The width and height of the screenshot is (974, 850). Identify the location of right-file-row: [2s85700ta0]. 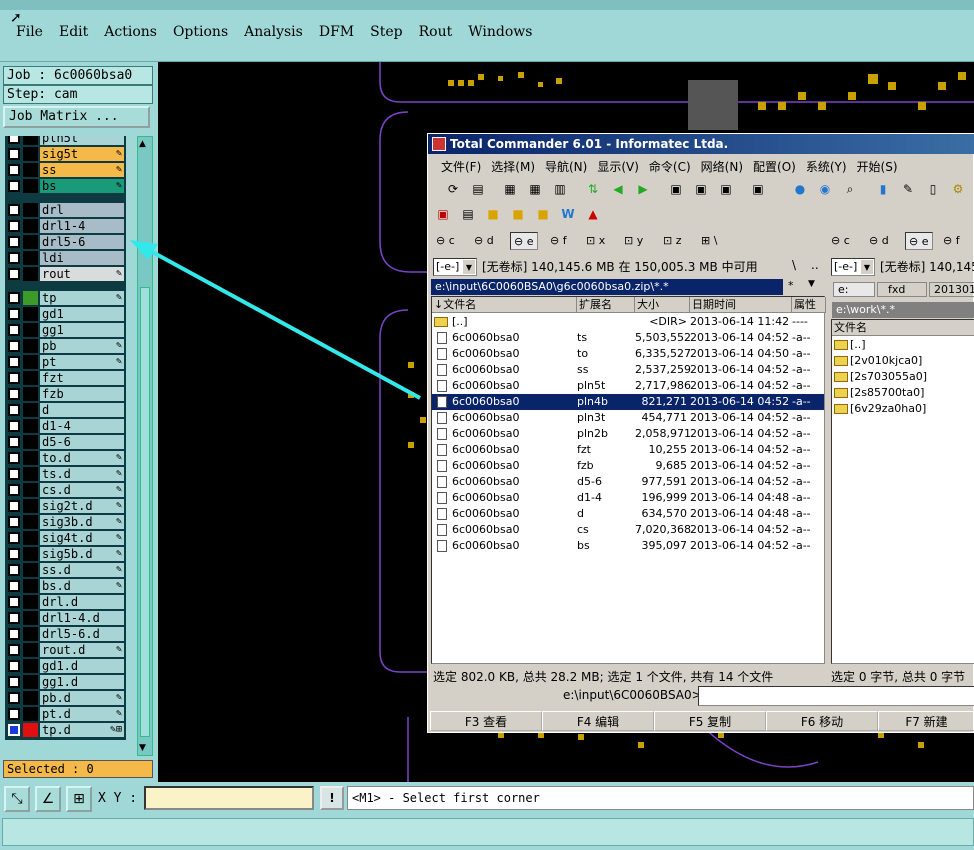
(903, 393).